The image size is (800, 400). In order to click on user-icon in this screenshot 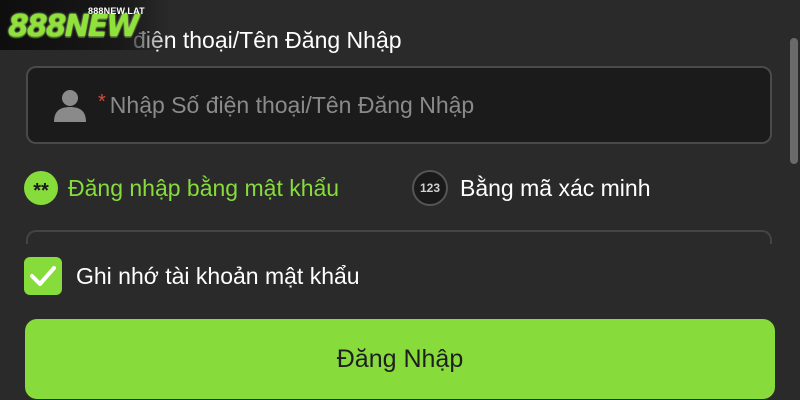, I will do `click(70, 106)`.